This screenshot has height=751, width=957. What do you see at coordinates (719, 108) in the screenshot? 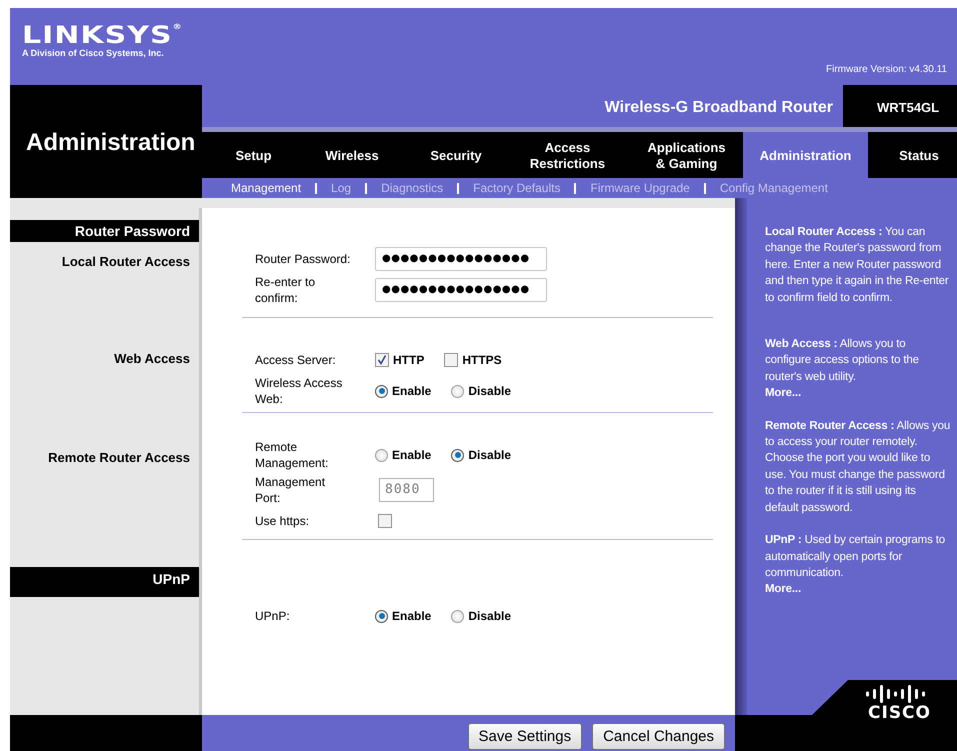
I see `product-name: Wireless-G Broadband Router` at bounding box center [719, 108].